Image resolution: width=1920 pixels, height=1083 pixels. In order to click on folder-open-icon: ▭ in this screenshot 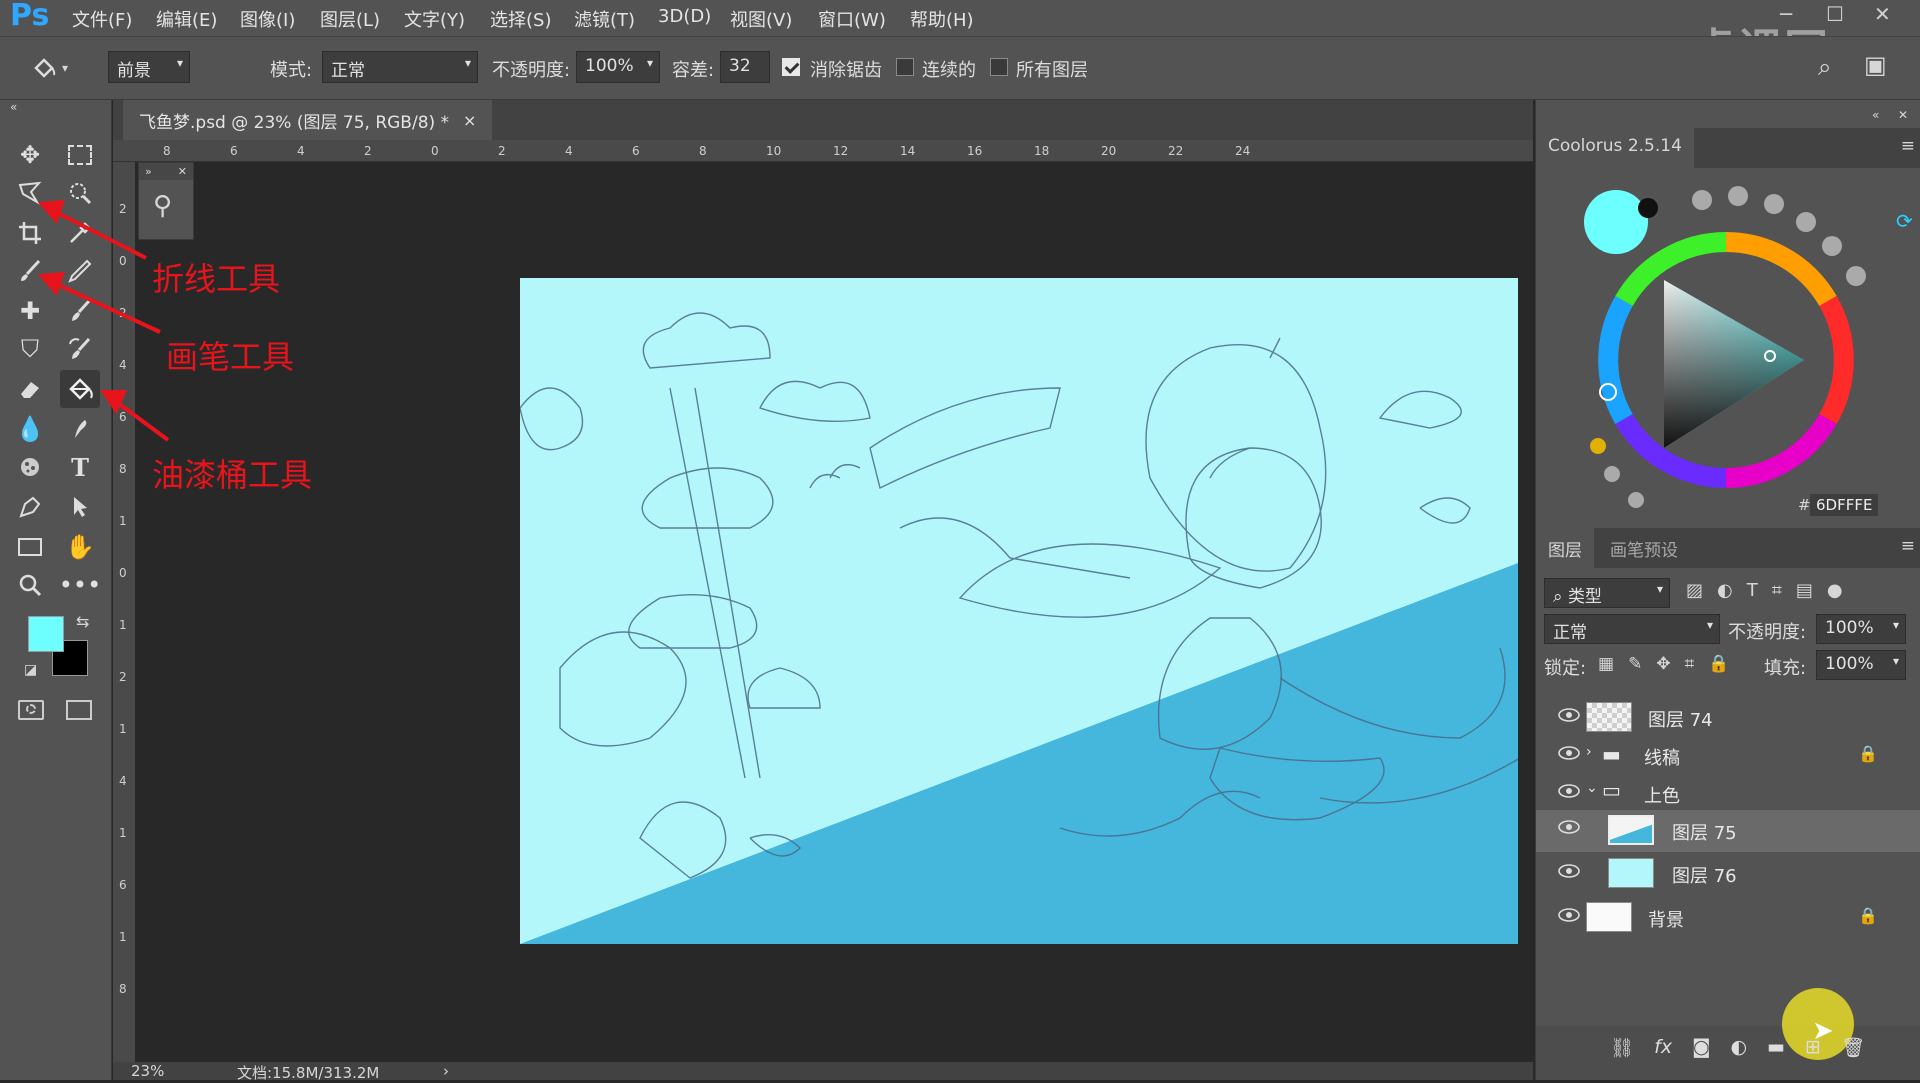, I will do `click(1611, 790)`.